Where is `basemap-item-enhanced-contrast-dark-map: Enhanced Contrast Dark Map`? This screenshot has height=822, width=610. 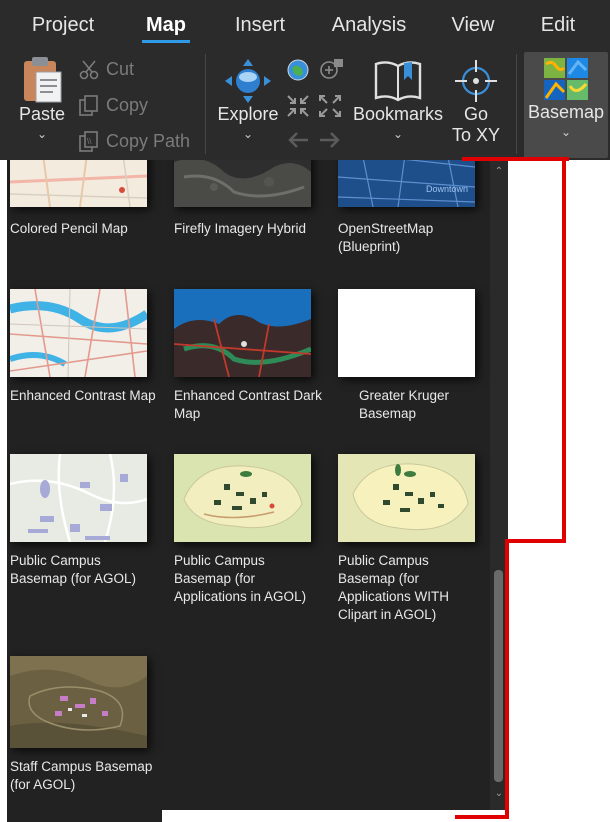
basemap-item-enhanced-contrast-dark-map: Enhanced Contrast Dark Map is located at coordinates (251, 376).